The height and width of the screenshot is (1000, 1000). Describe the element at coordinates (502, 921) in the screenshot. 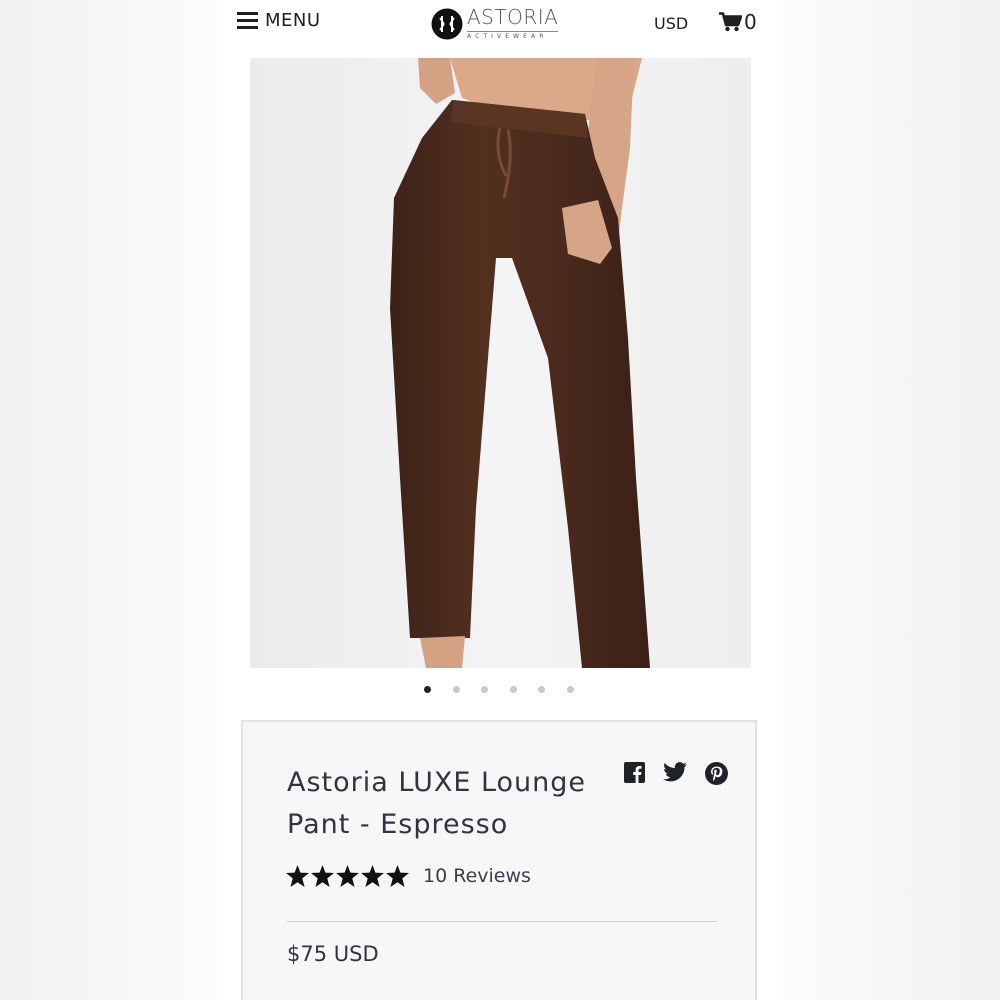

I see `divider` at that location.